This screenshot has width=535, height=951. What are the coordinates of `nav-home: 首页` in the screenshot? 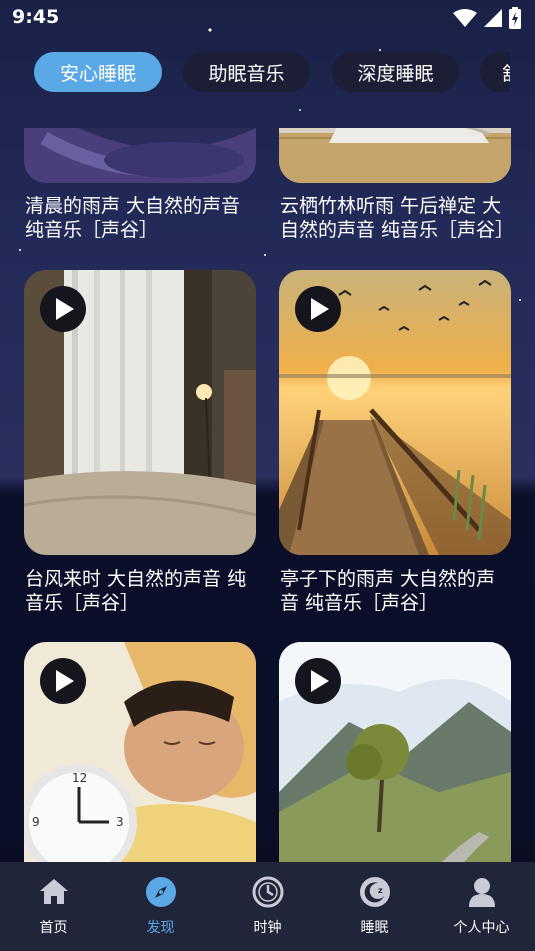 It's located at (53, 906).